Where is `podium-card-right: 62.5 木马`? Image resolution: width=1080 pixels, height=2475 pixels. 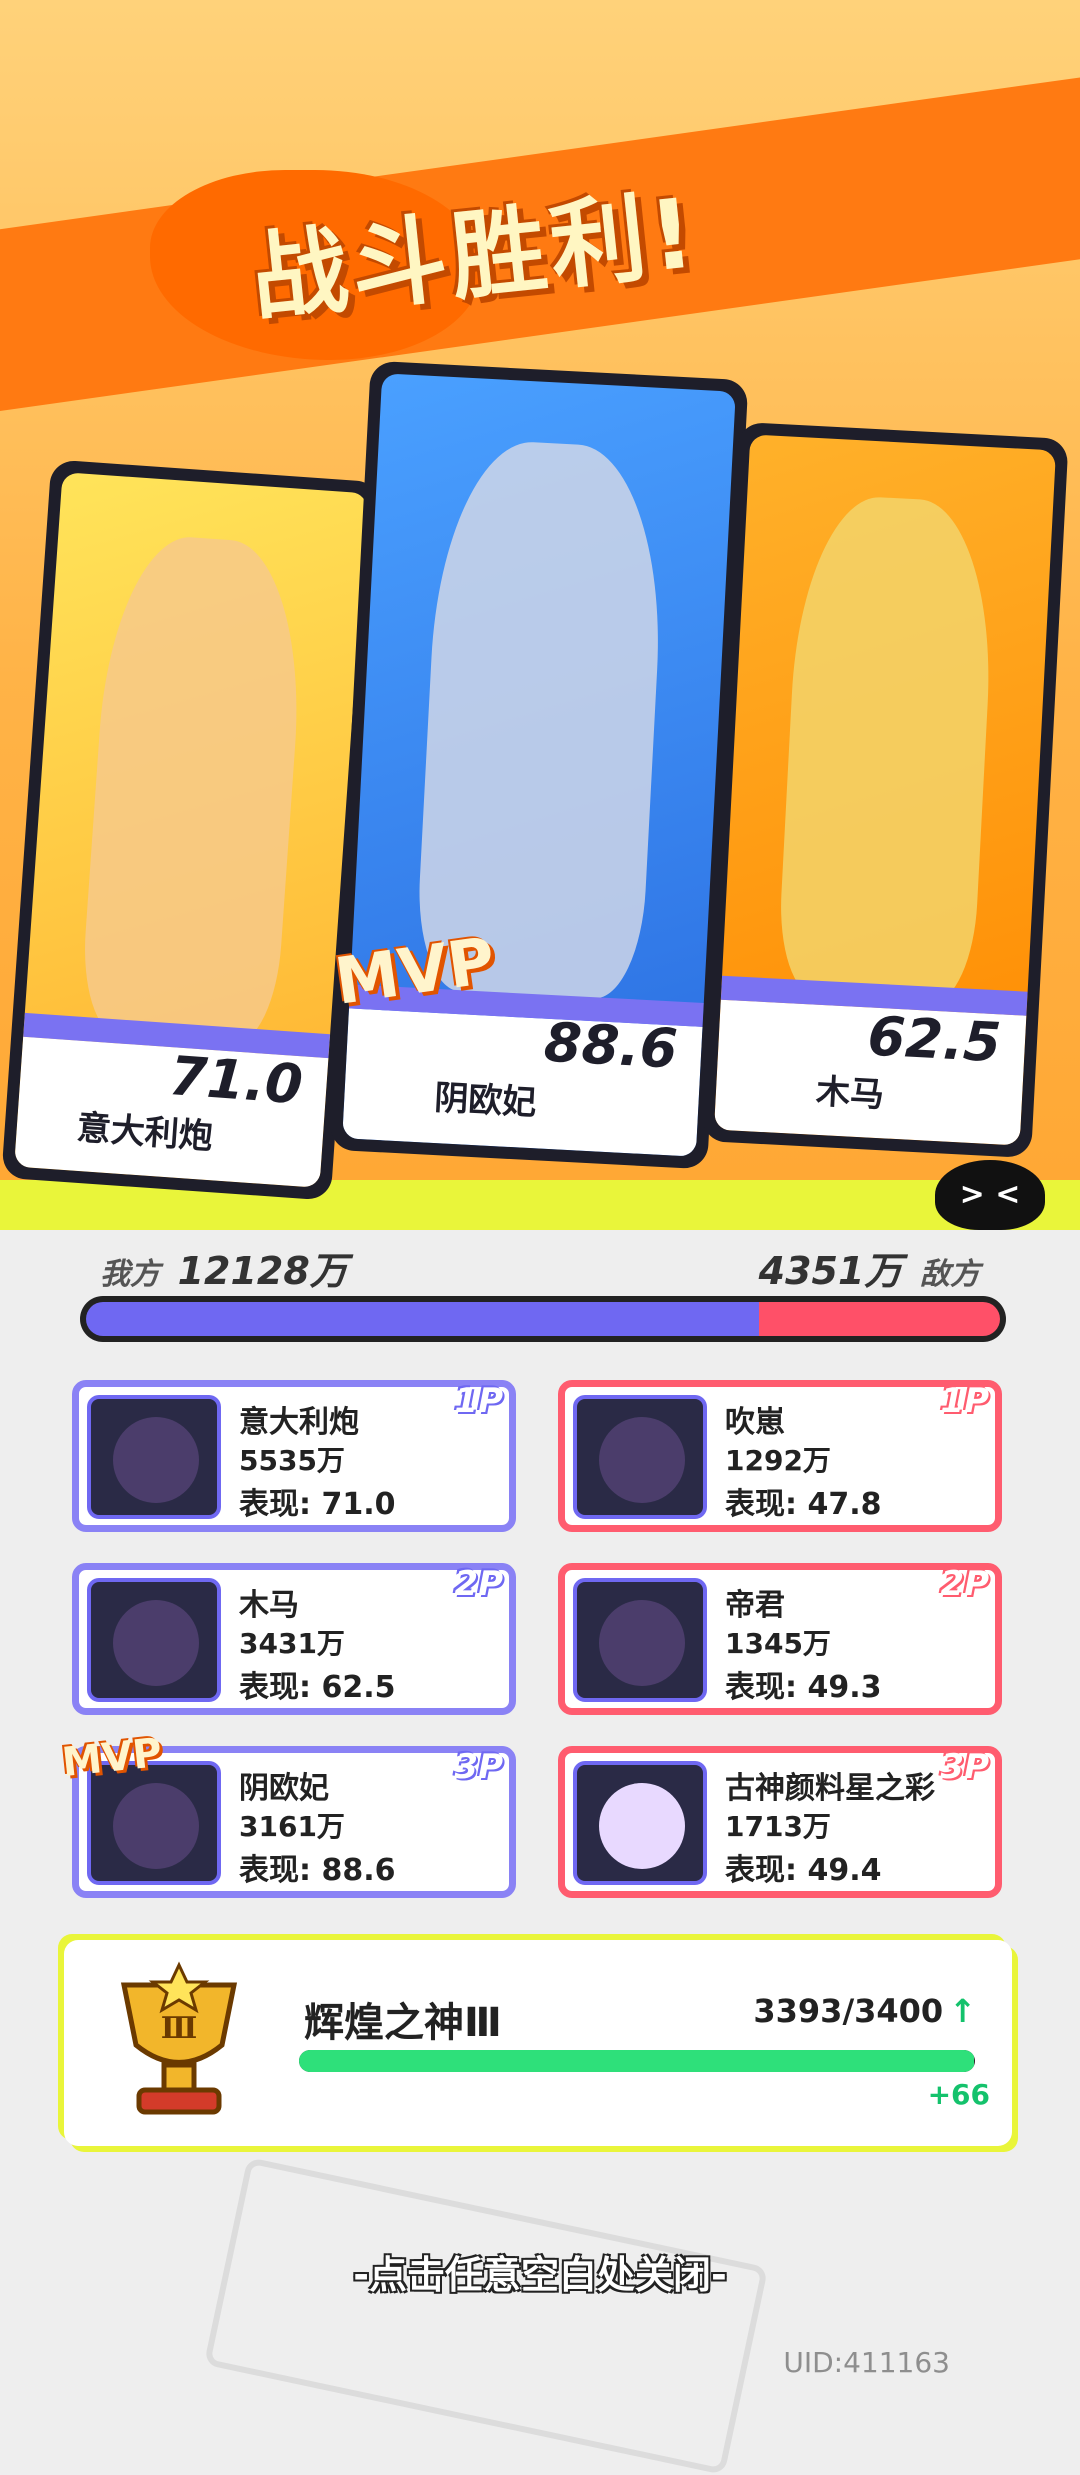 podium-card-right: 62.5 木马 is located at coordinates (885, 790).